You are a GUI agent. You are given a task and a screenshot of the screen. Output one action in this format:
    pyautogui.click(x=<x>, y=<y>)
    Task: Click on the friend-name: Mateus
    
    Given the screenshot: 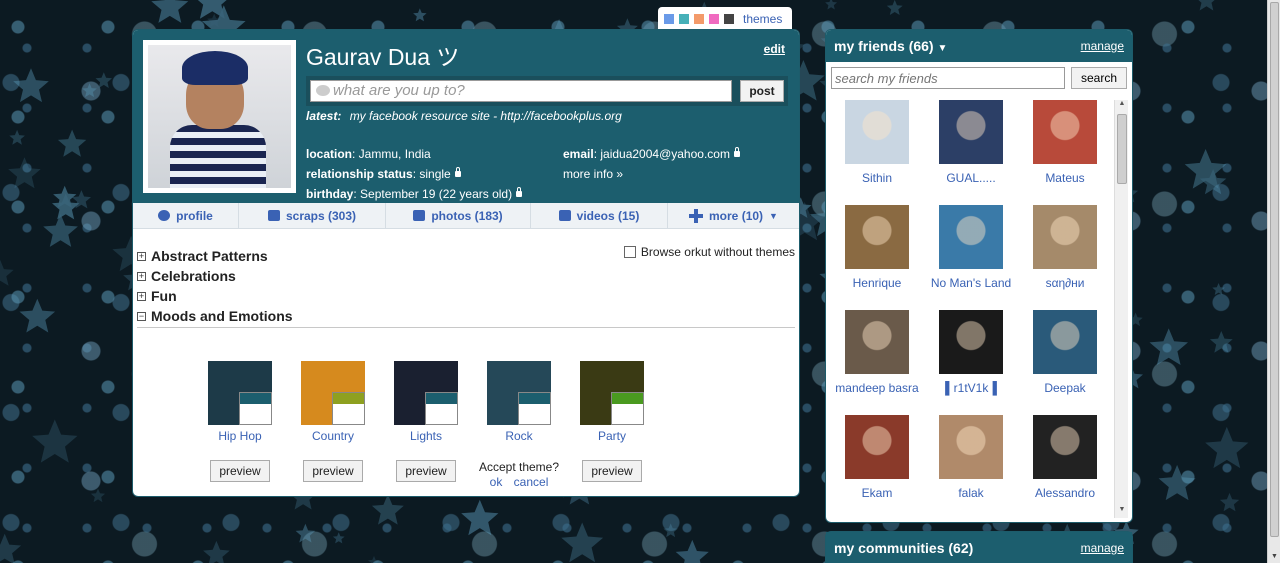 What is the action you would take?
    pyautogui.click(x=1065, y=178)
    